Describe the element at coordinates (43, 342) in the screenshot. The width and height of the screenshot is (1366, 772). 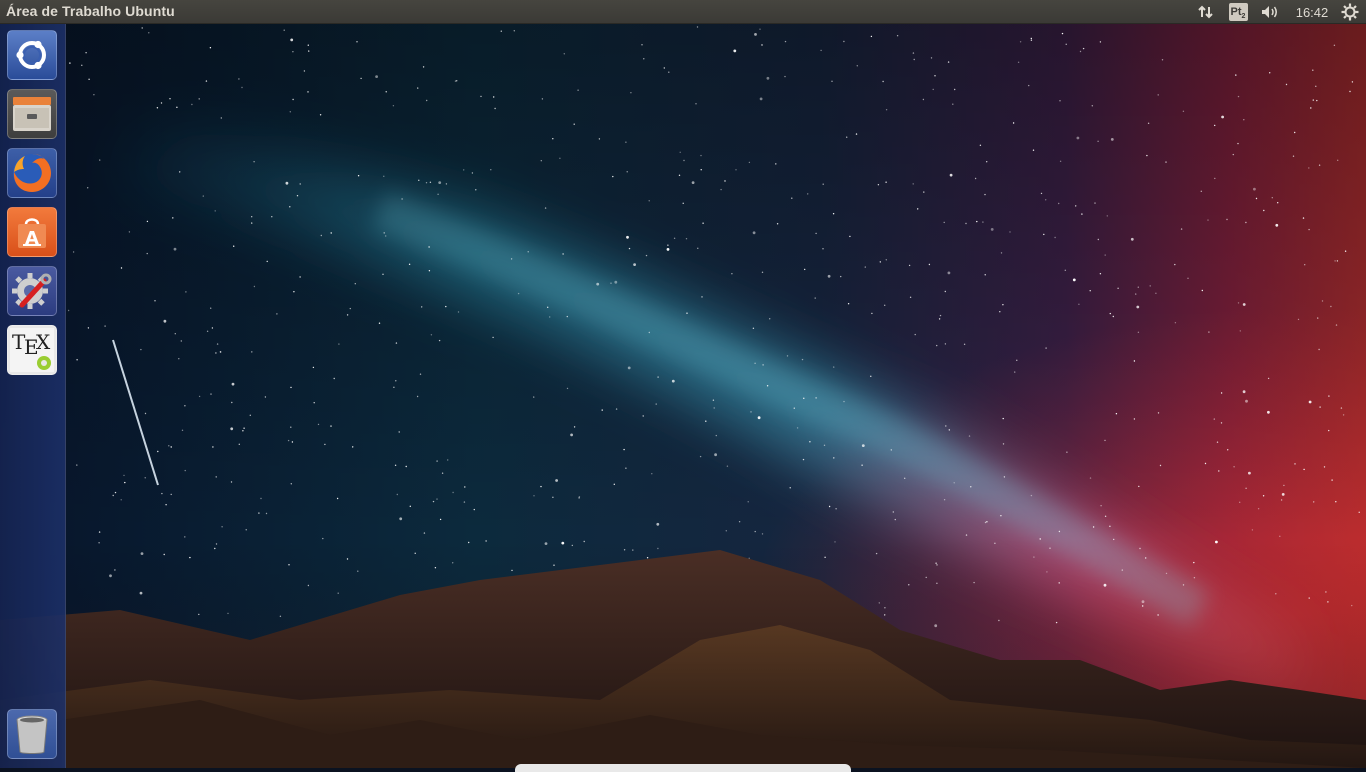
I see `svg-text: X` at that location.